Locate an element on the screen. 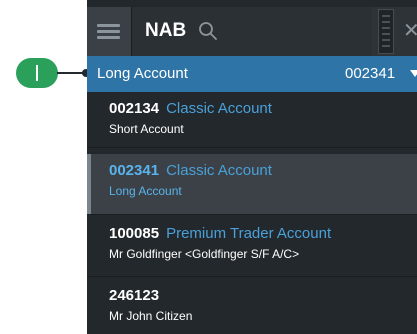 Image resolution: width=417 pixels, height=334 pixels. account-item-header: 002134 Classic Account is located at coordinates (190, 109).